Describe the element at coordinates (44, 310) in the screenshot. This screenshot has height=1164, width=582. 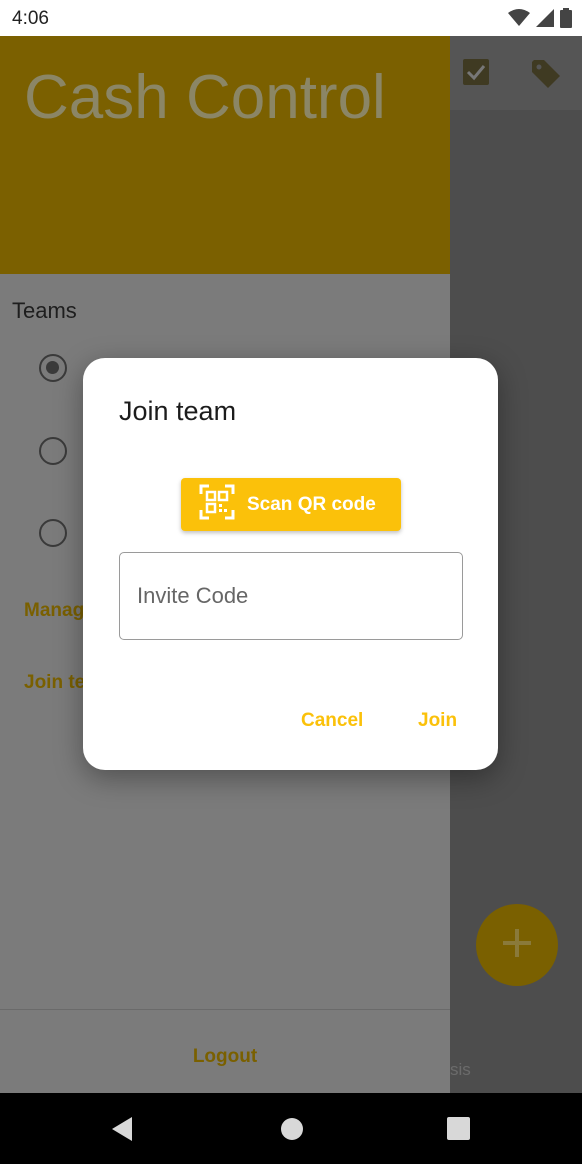
I see `teams-label: Teams` at that location.